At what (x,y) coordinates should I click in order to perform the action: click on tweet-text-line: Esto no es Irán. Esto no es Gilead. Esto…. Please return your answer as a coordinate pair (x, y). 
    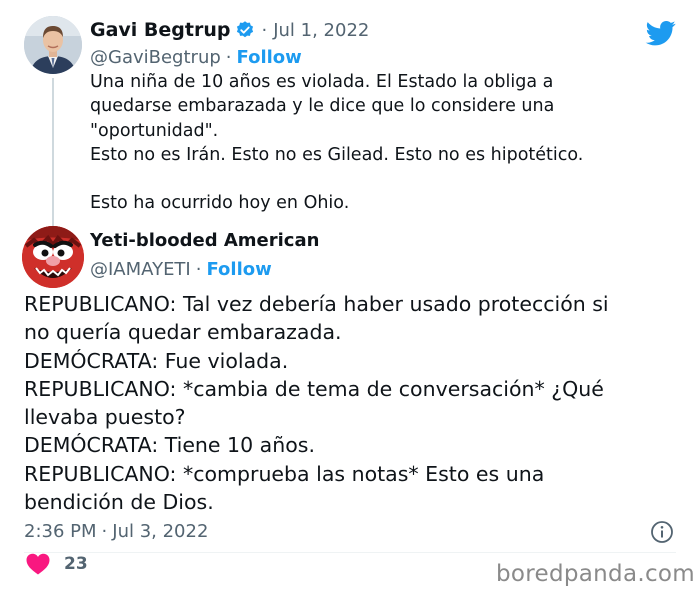
    Looking at the image, I should click on (337, 154).